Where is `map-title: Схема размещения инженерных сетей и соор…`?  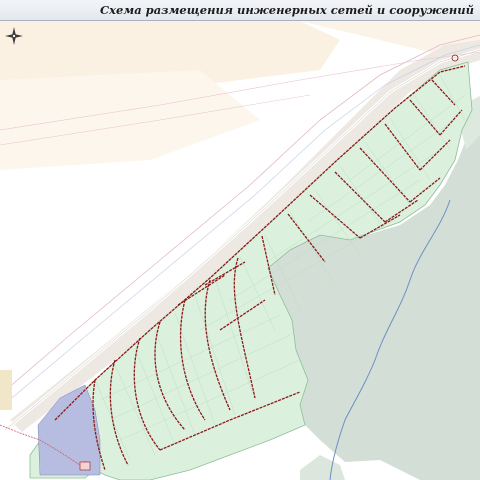 map-title: Схема размещения инженерных сетей и соор… is located at coordinates (286, 10).